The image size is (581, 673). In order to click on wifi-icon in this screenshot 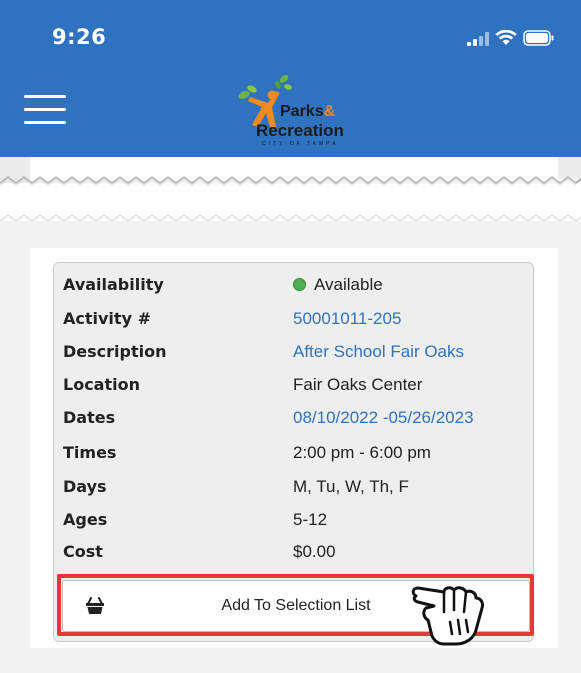, I will do `click(506, 37)`.